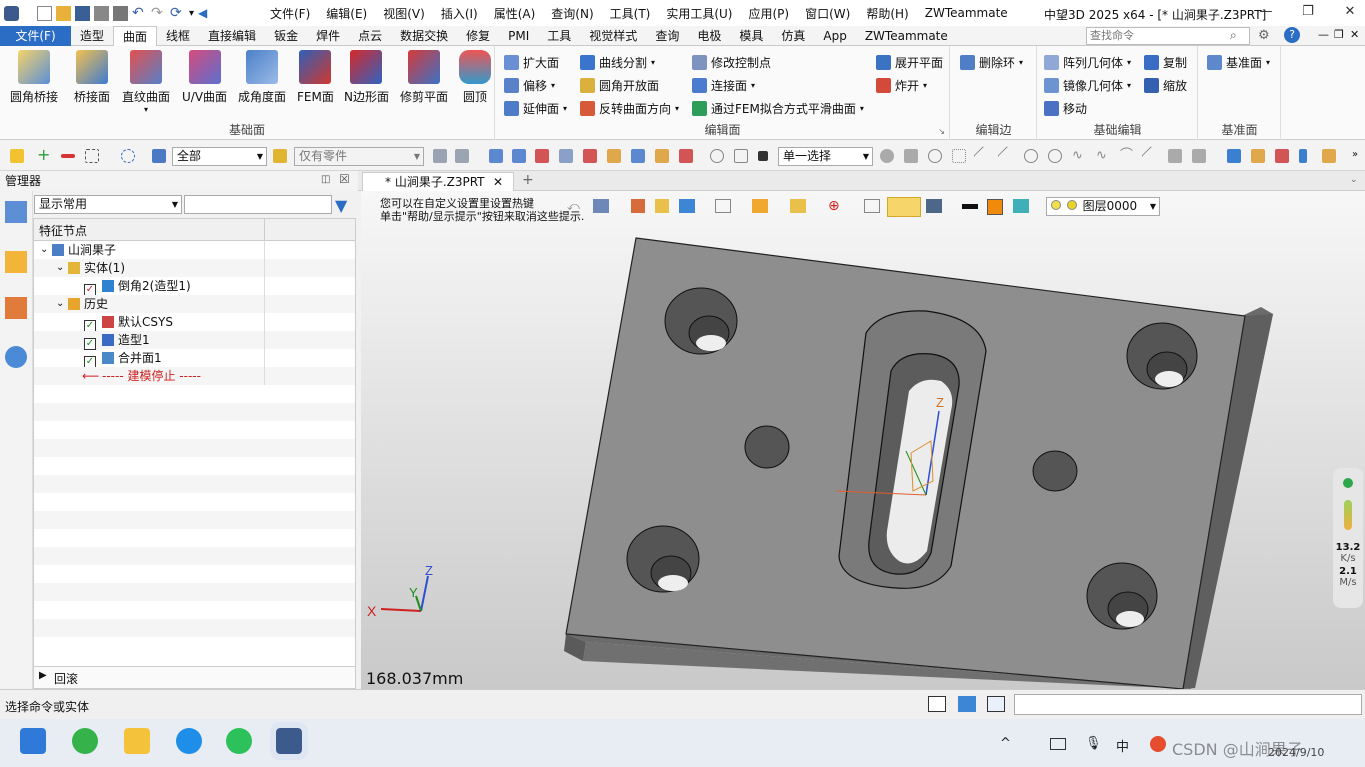 This screenshot has height=767, width=1365. I want to click on funnel-filter-icon: ▼, so click(341, 205).